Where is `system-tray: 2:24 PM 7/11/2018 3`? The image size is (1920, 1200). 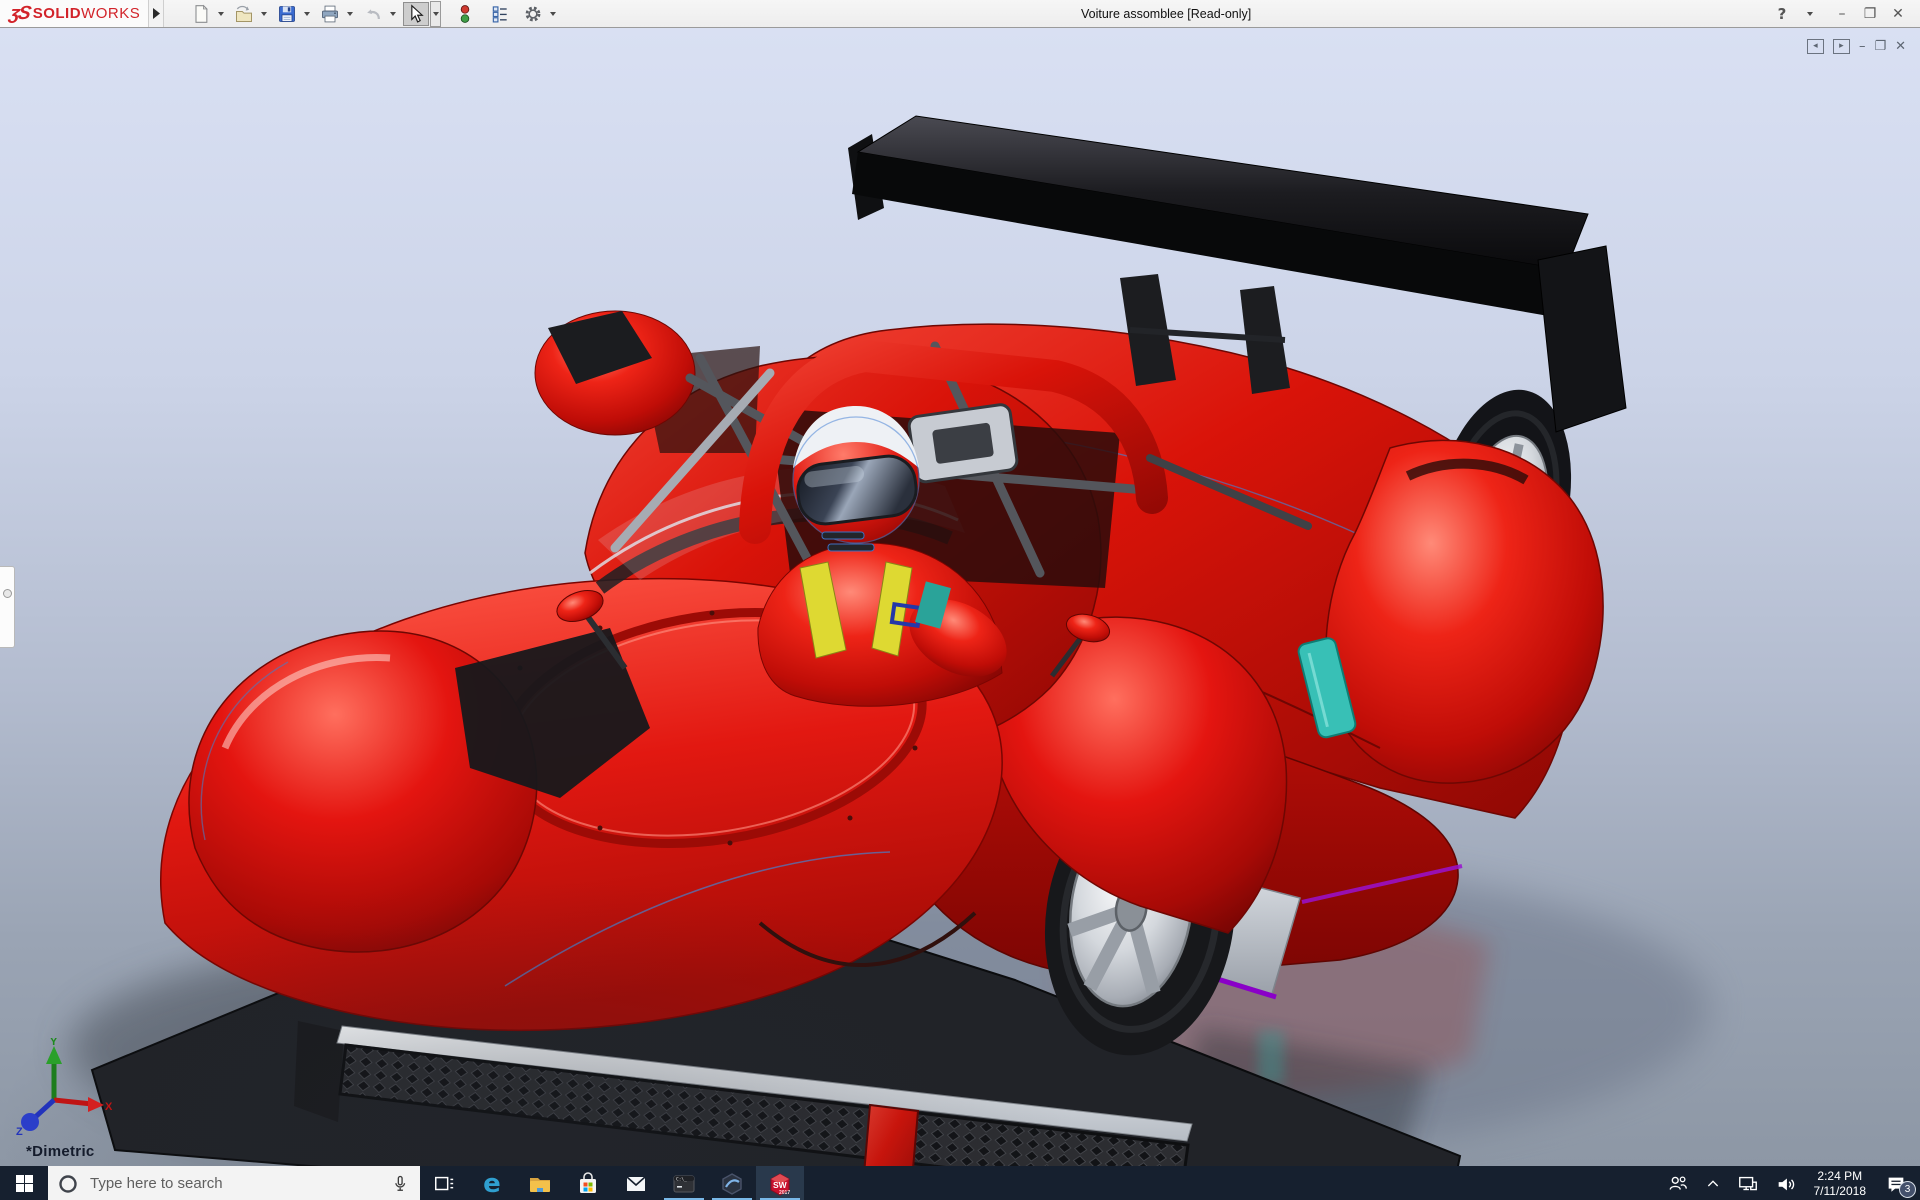 system-tray: 2:24 PM 7/11/2018 3 is located at coordinates (1790, 1183).